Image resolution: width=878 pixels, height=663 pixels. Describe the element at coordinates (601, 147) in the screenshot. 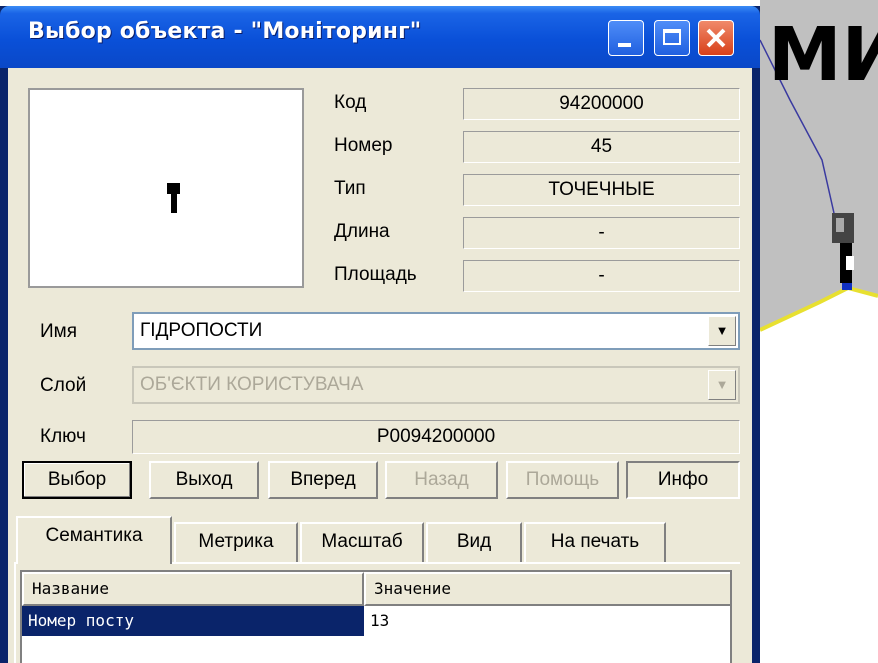

I see `number-field: 45` at that location.